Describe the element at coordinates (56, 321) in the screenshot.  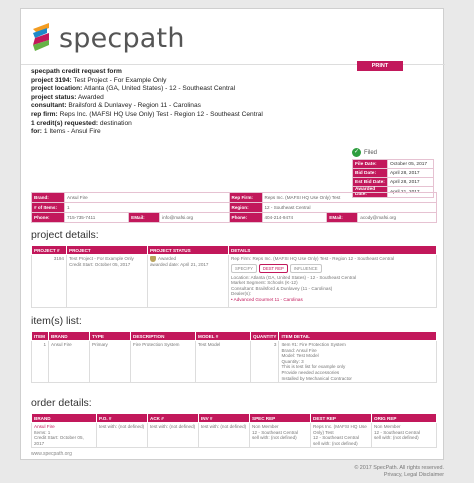
I see `items-heading: item(s) list:` at that location.